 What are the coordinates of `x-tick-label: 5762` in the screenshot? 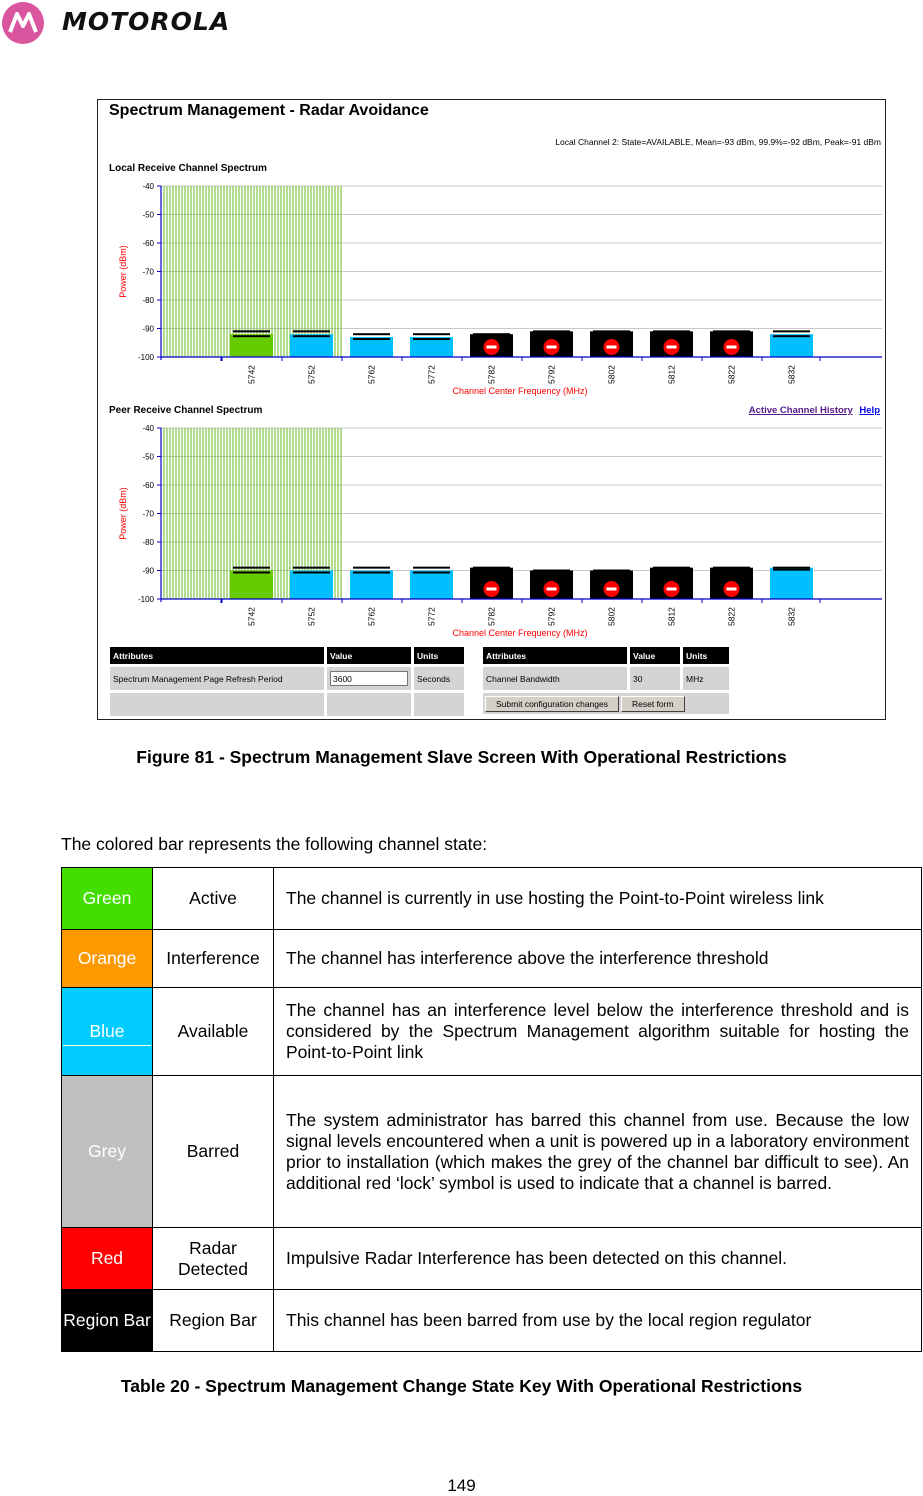 It's located at (372, 616).